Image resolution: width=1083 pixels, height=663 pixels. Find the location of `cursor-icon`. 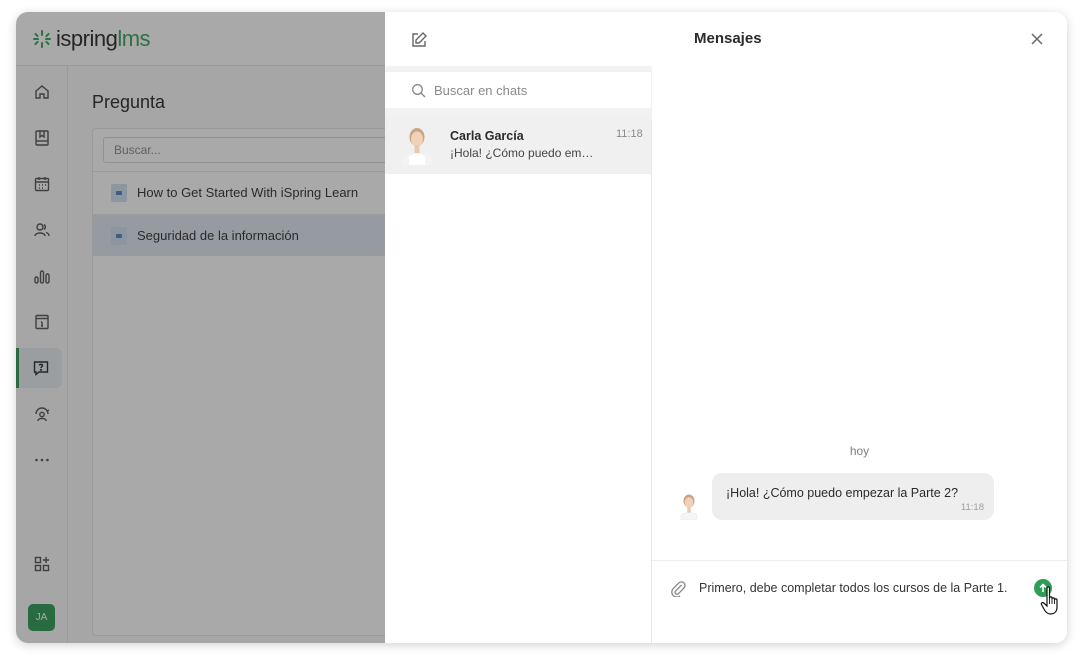

cursor-icon is located at coordinates (1049, 600).